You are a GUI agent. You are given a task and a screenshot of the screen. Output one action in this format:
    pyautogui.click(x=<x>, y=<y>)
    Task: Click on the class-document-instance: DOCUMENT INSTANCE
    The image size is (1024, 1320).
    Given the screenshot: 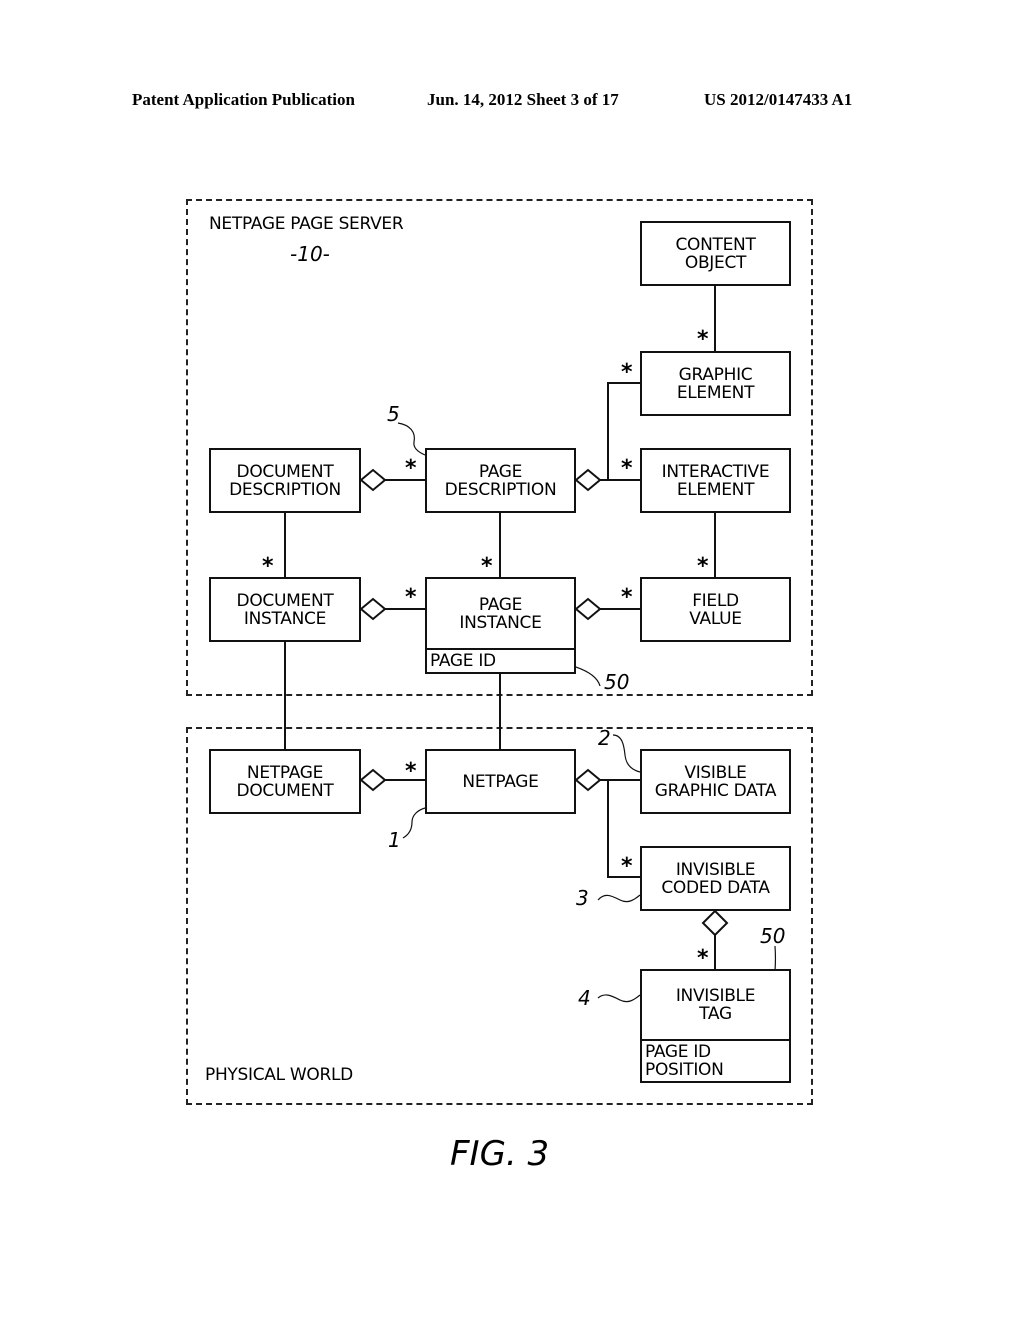 What is the action you would take?
    pyautogui.click(x=285, y=609)
    